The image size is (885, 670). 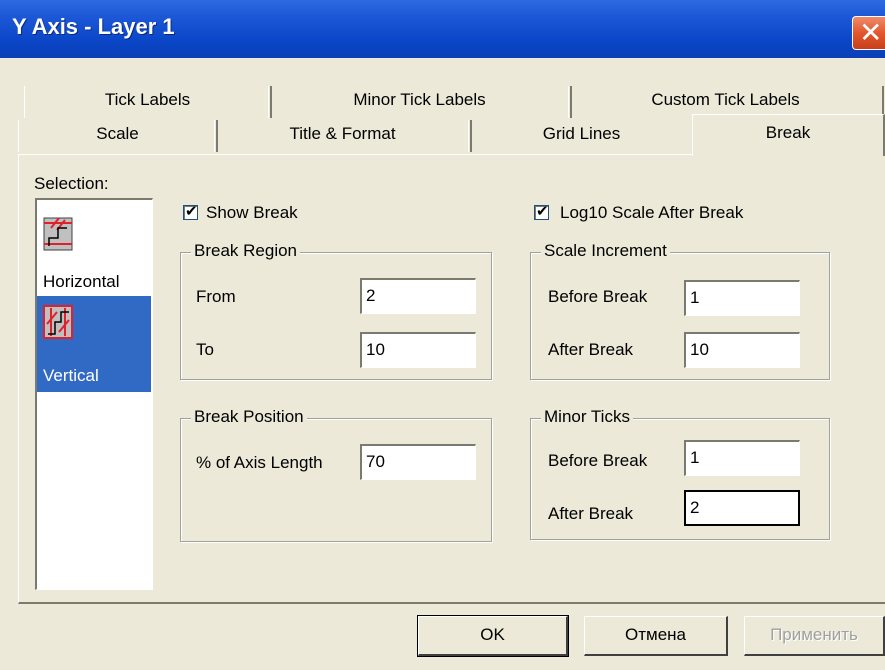 What do you see at coordinates (598, 296) in the screenshot?
I see `scale-before-label: Before Break` at bounding box center [598, 296].